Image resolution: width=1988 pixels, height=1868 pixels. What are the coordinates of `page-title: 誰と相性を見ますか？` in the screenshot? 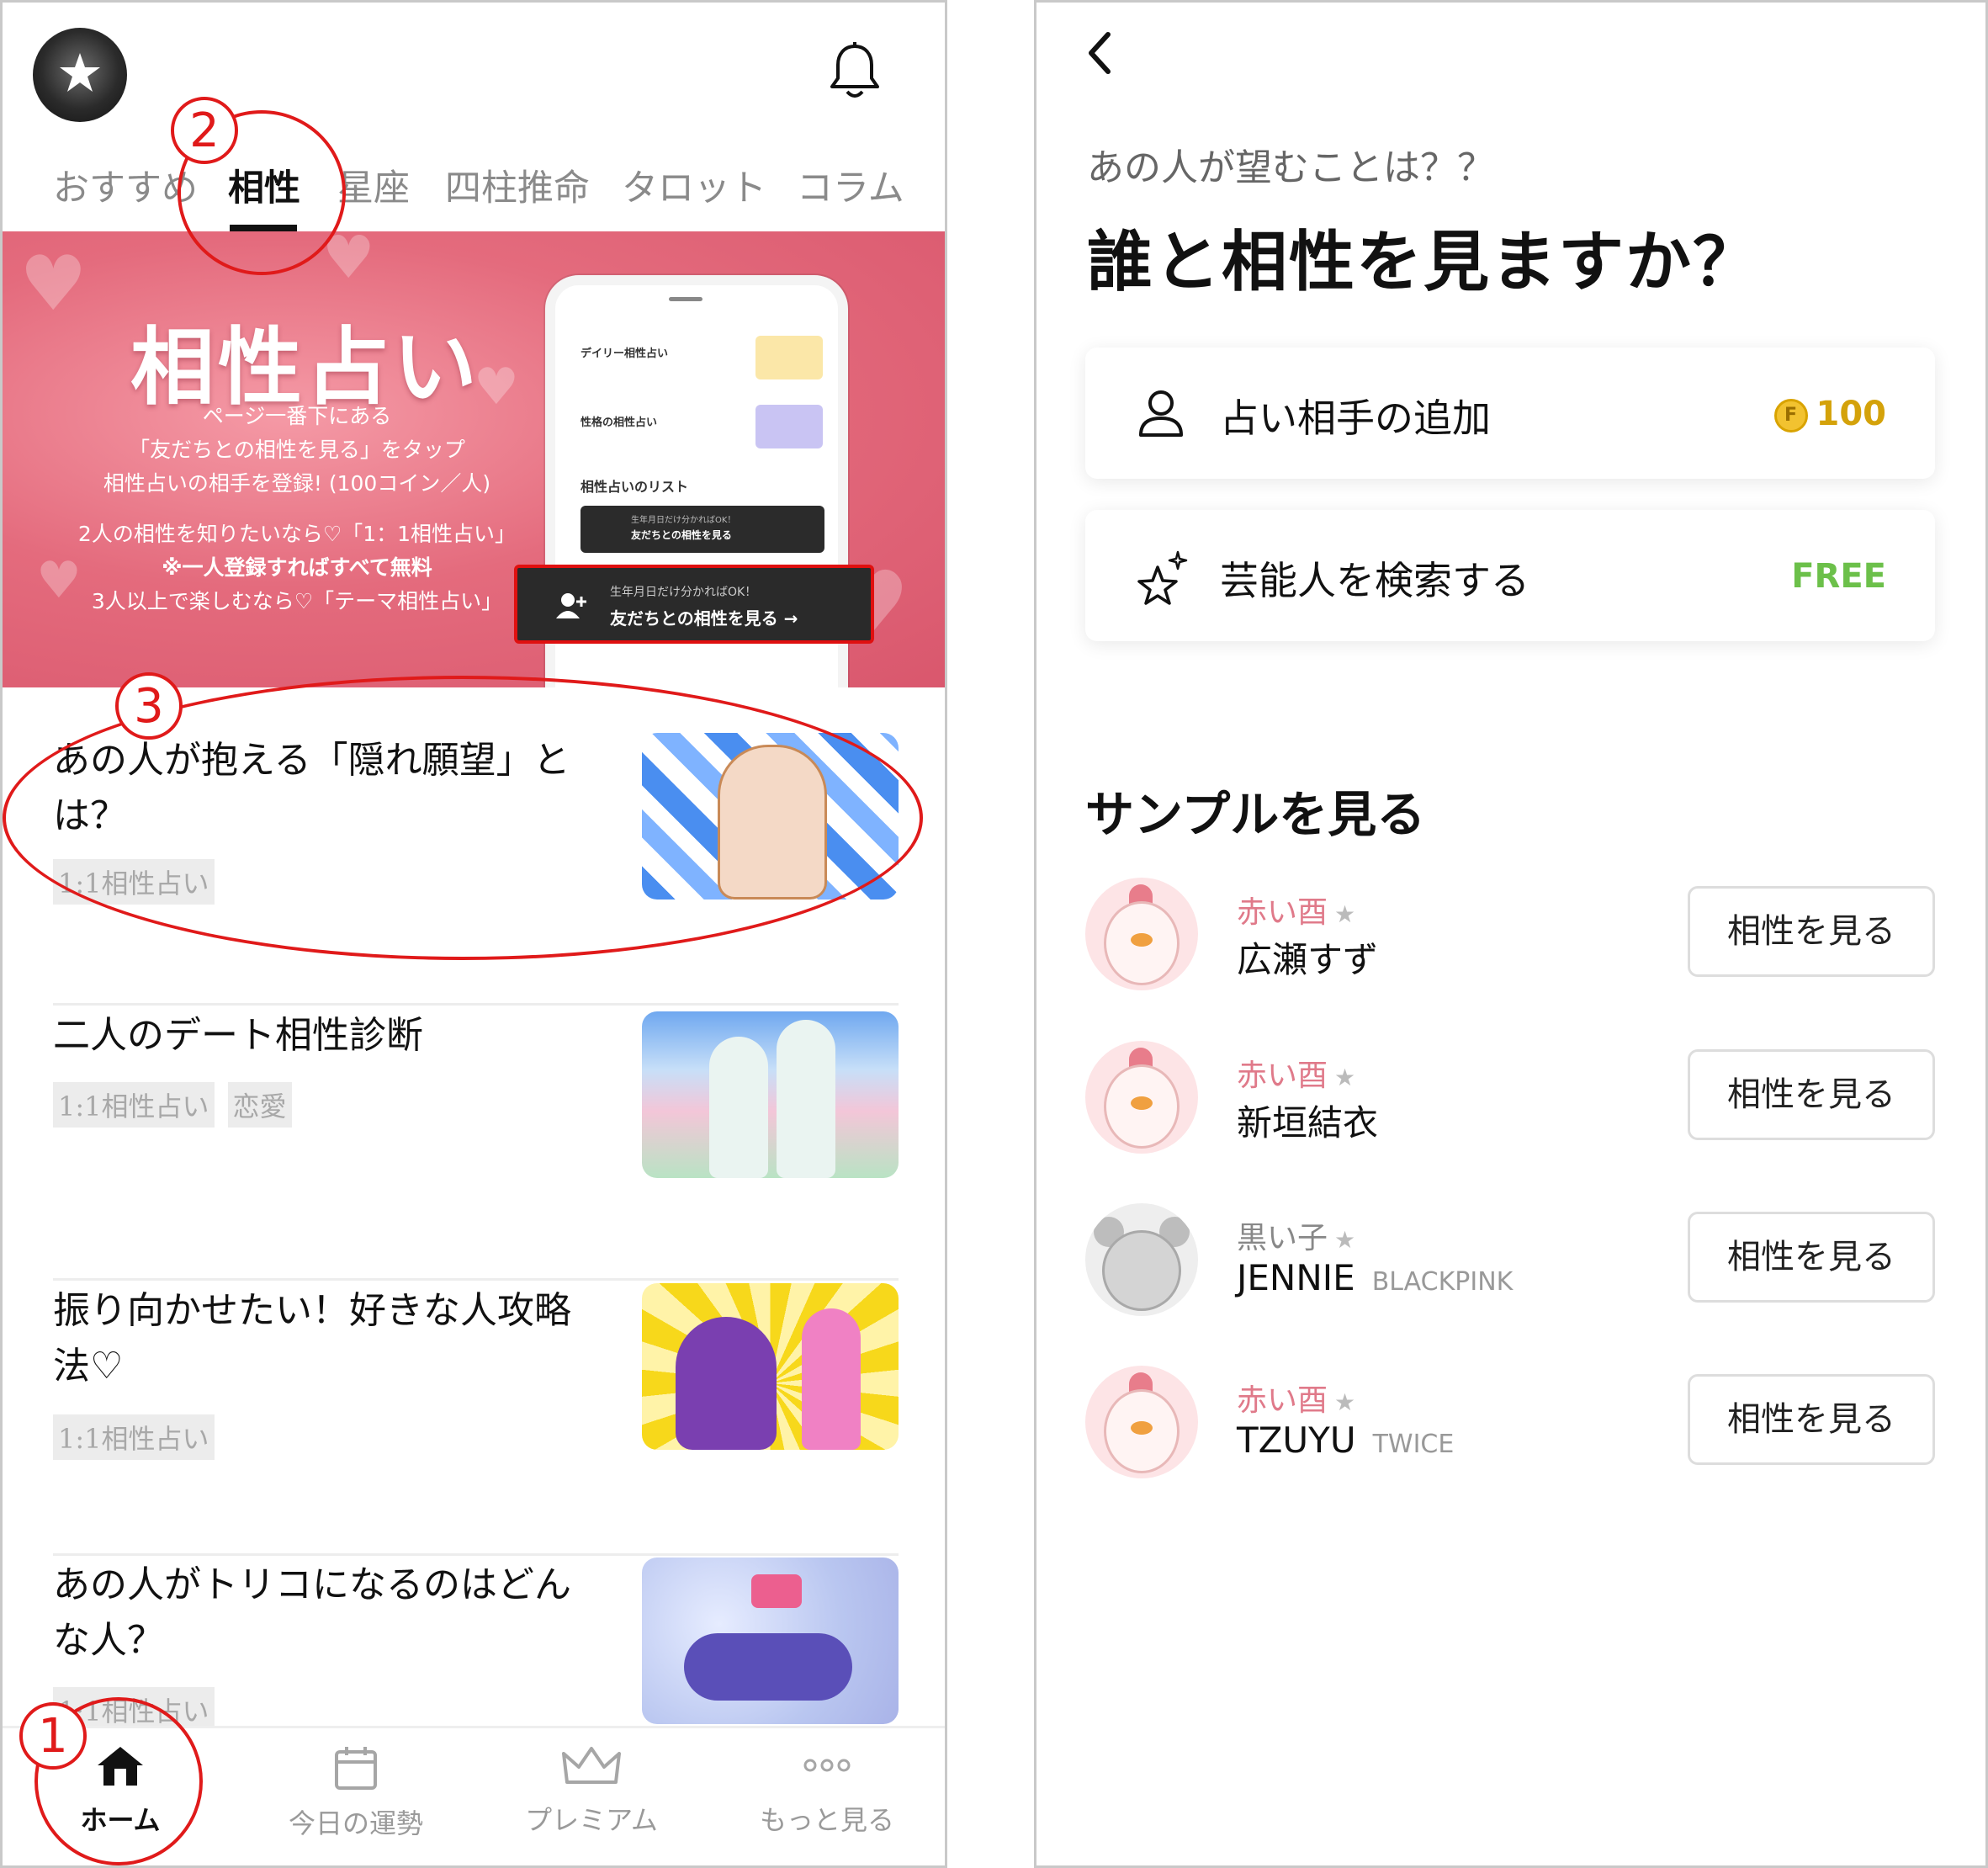 It's located at (1424, 262).